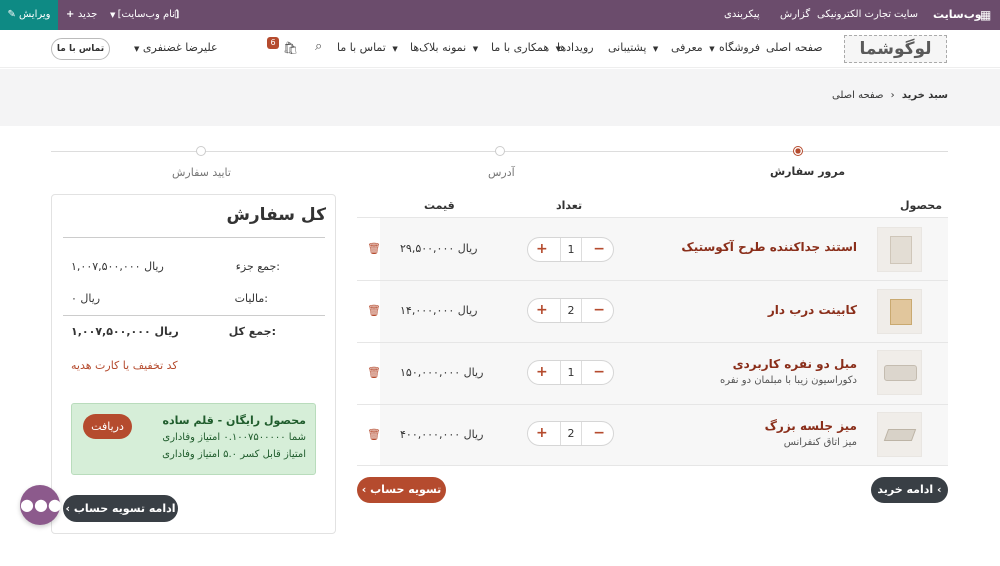 This screenshot has height=566, width=1000. I want to click on nav-shop: فروشگاه, so click(739, 49).